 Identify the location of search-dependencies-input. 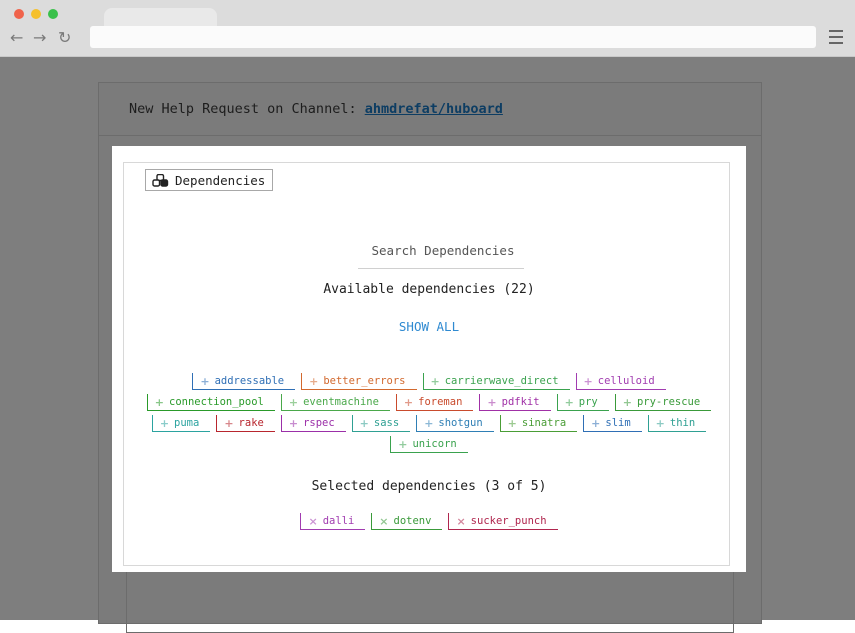
(443, 250).